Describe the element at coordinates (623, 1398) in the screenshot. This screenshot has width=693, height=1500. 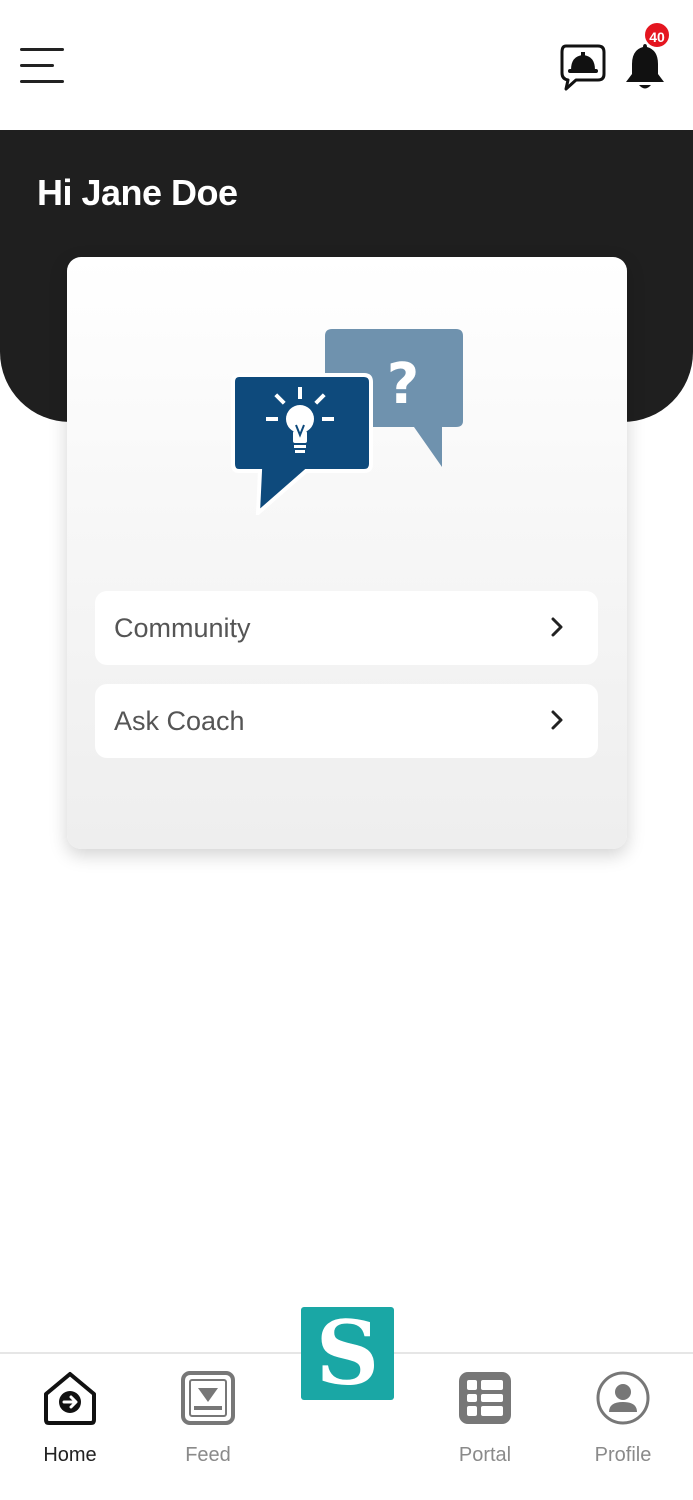
I see `profile-user-icon` at that location.